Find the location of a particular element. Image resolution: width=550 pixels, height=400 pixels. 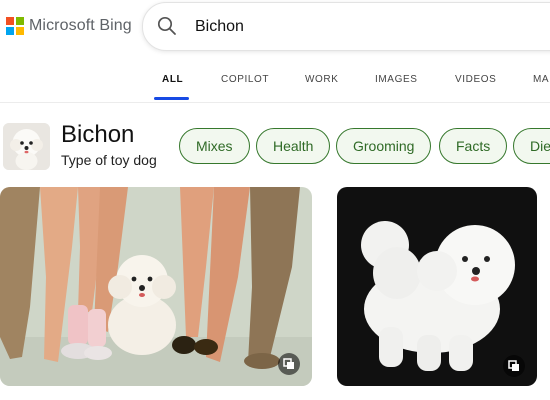

chip-health: Health is located at coordinates (293, 146).